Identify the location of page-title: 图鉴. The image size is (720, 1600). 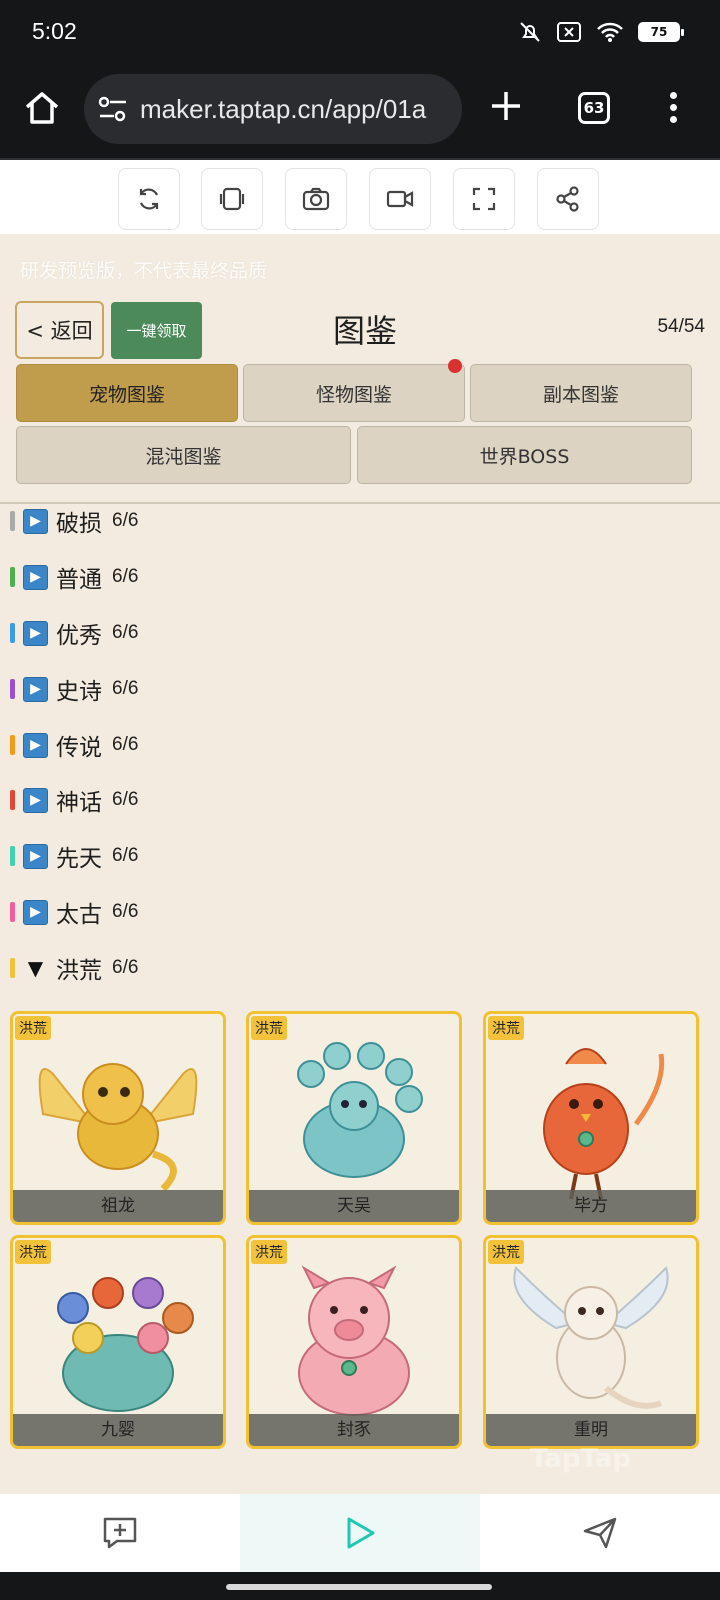
(364, 331).